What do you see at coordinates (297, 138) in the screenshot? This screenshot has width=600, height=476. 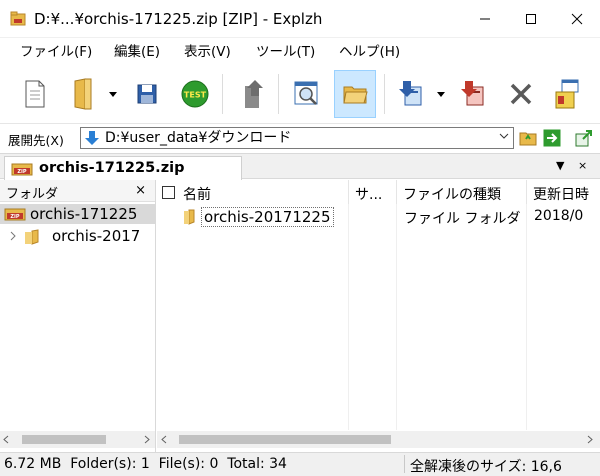 I see `extract-destination-field: D:¥user_data¥ダウンロード` at bounding box center [297, 138].